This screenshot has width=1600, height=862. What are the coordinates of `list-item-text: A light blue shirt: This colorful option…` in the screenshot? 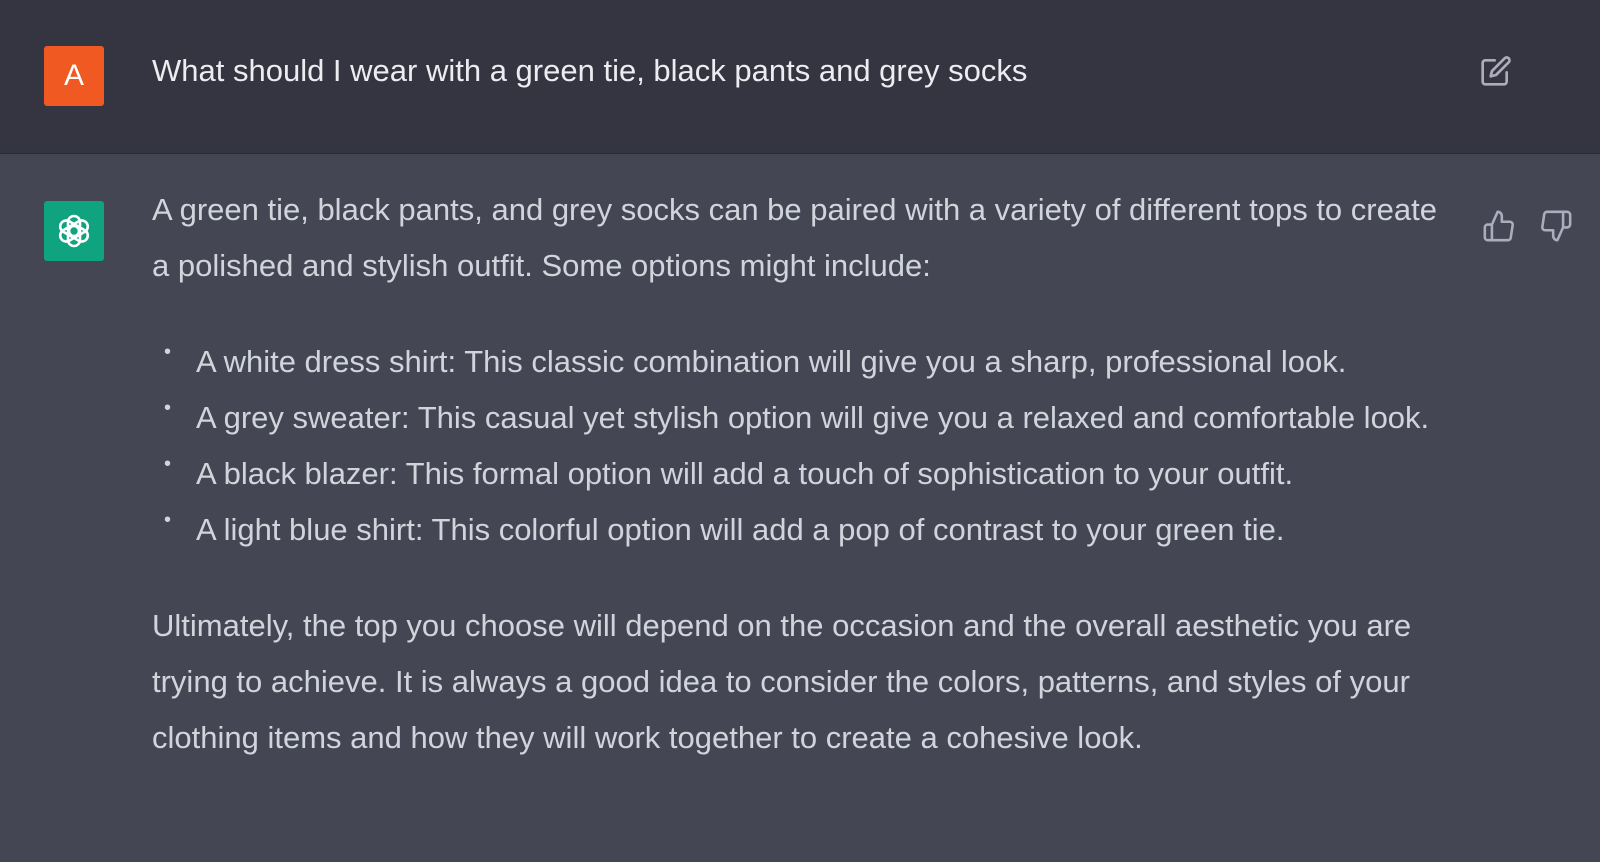 It's located at (740, 529).